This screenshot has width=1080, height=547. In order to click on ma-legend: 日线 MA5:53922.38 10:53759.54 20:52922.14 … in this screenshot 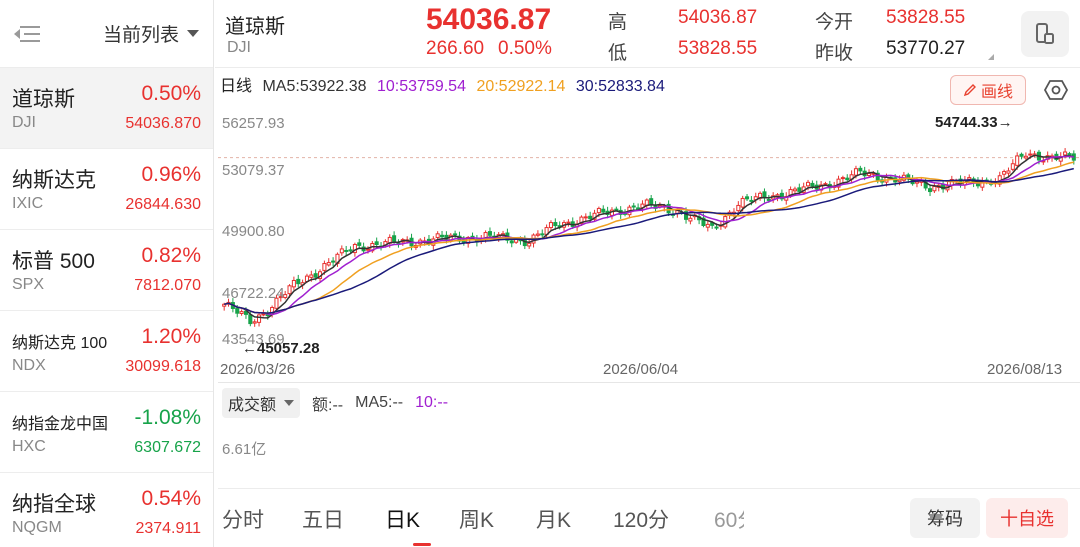, I will do `click(445, 84)`.